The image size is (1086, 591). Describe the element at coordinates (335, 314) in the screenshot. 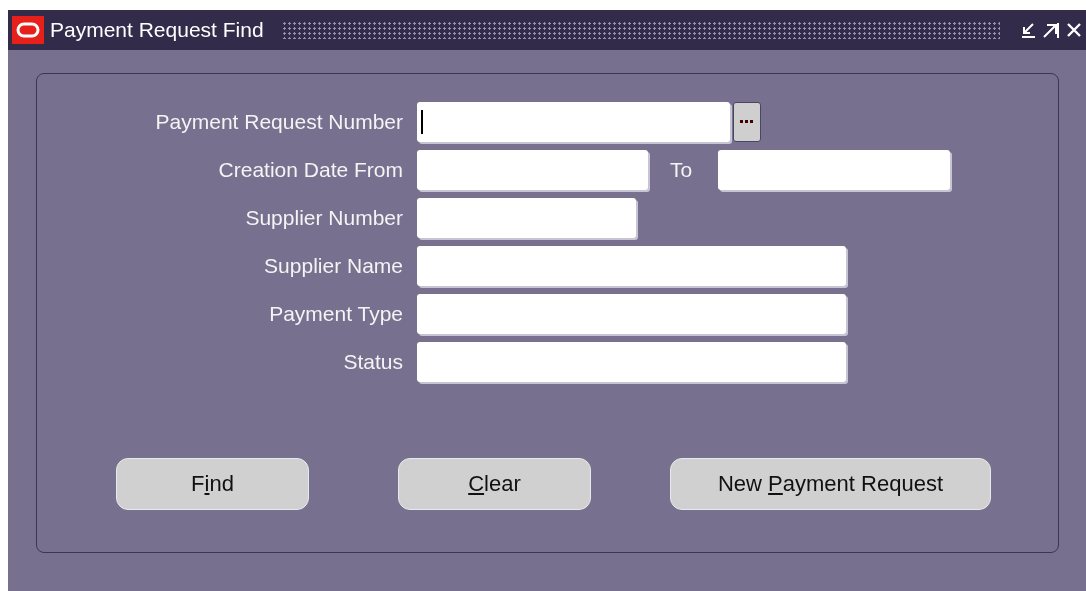

I see `field-label: Payment Type` at that location.